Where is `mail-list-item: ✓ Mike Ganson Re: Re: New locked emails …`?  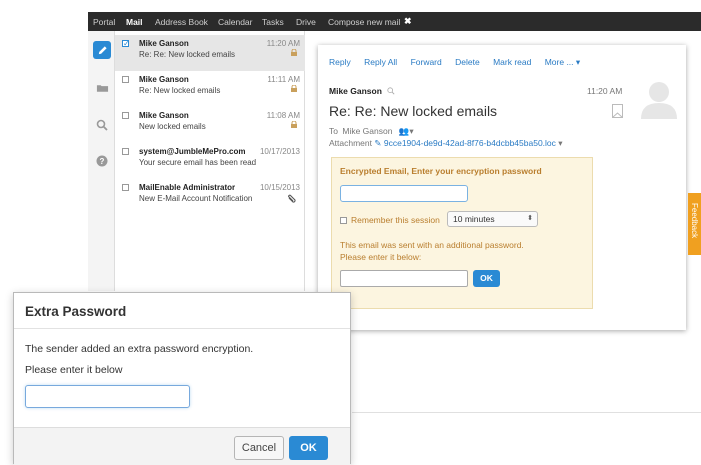 mail-list-item: ✓ Mike Ganson Re: Re: New locked emails … is located at coordinates (210, 53).